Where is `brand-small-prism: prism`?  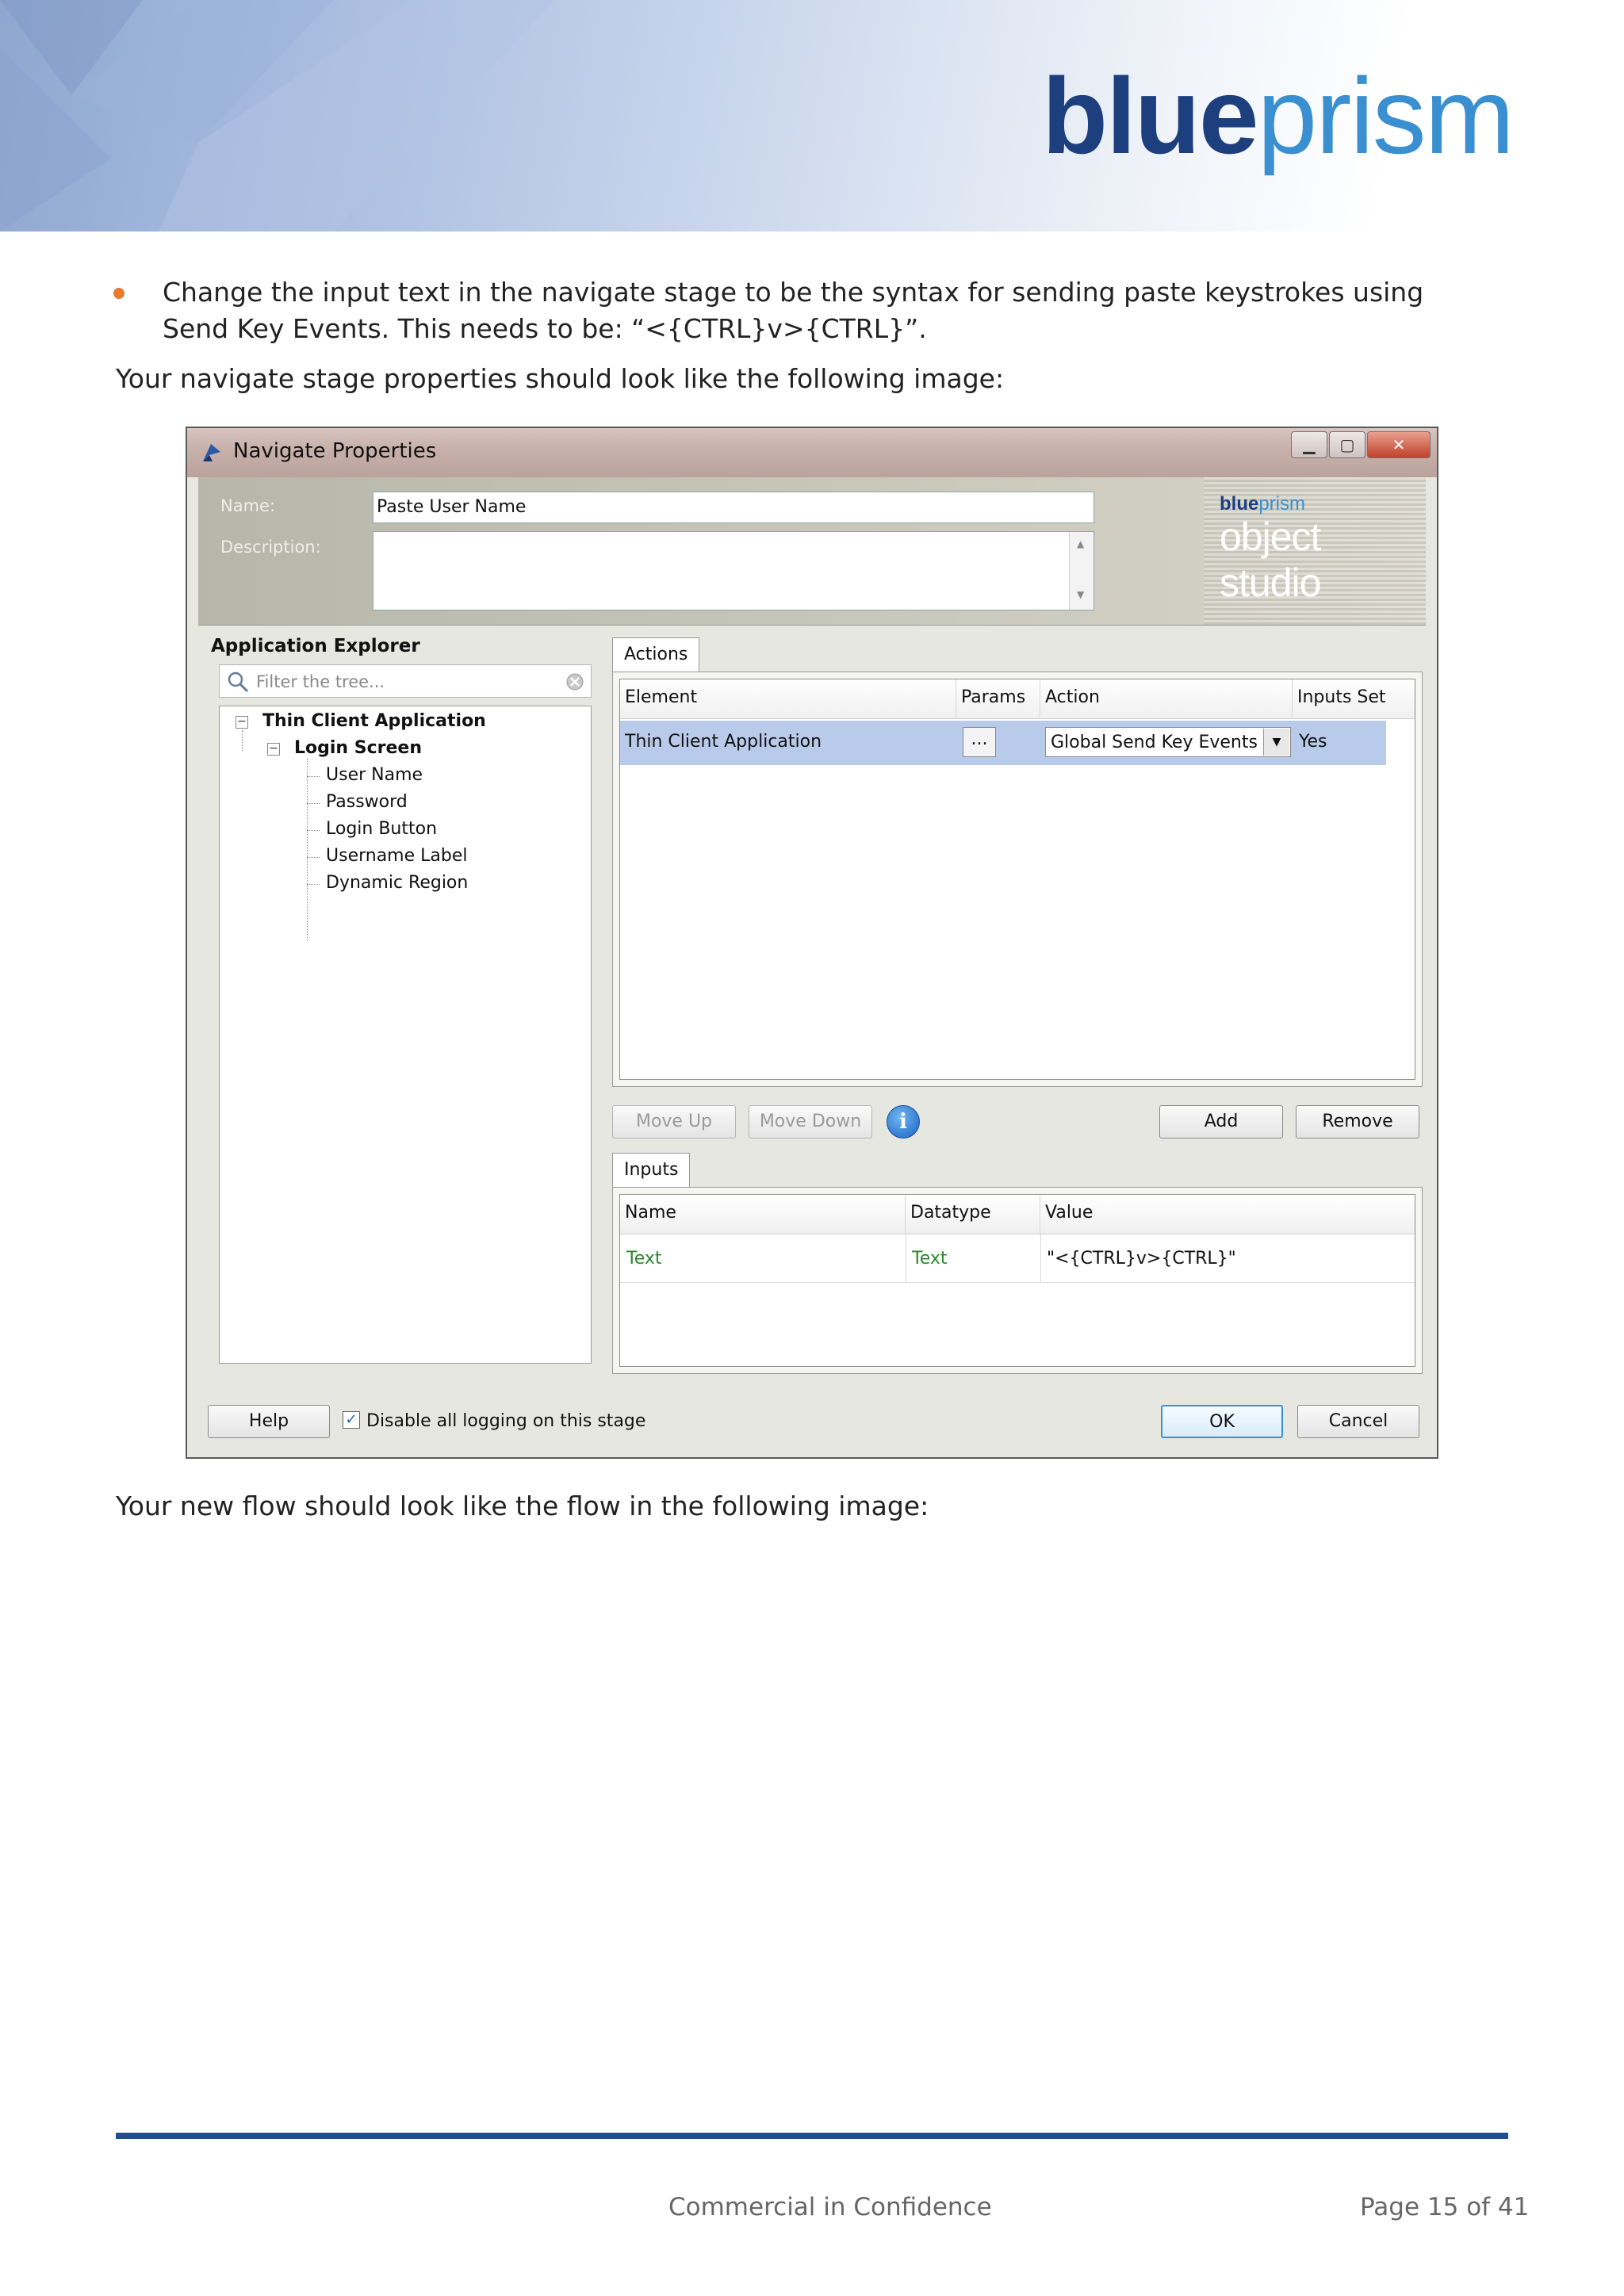 brand-small-prism: prism is located at coordinates (1282, 504).